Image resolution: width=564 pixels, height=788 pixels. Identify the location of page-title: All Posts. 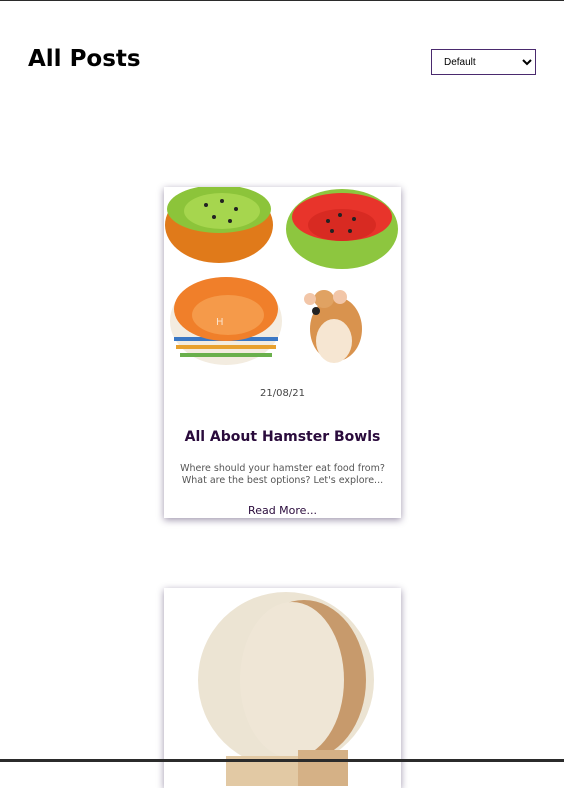
(84, 59).